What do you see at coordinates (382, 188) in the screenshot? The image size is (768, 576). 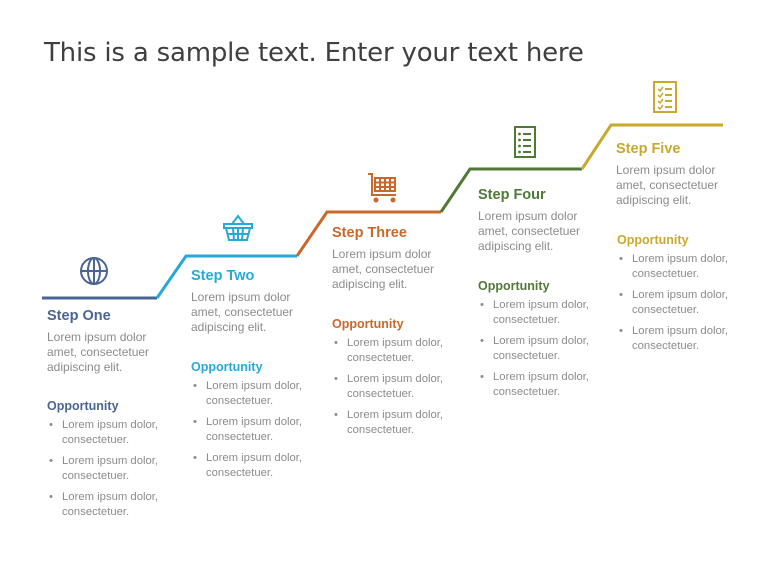 I see `shopping-cart-icon` at bounding box center [382, 188].